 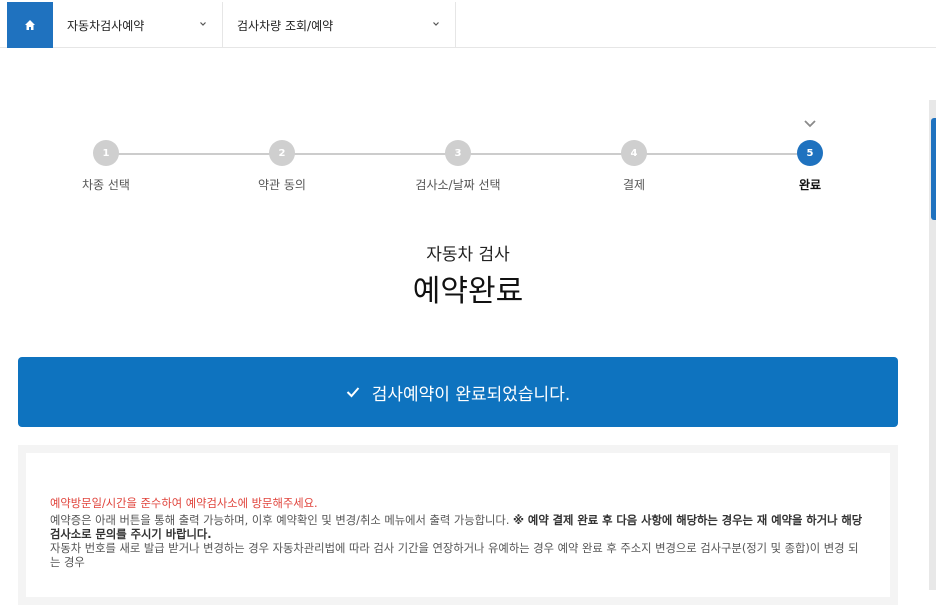 What do you see at coordinates (282, 185) in the screenshot?
I see `step-label: 약관 동의` at bounding box center [282, 185].